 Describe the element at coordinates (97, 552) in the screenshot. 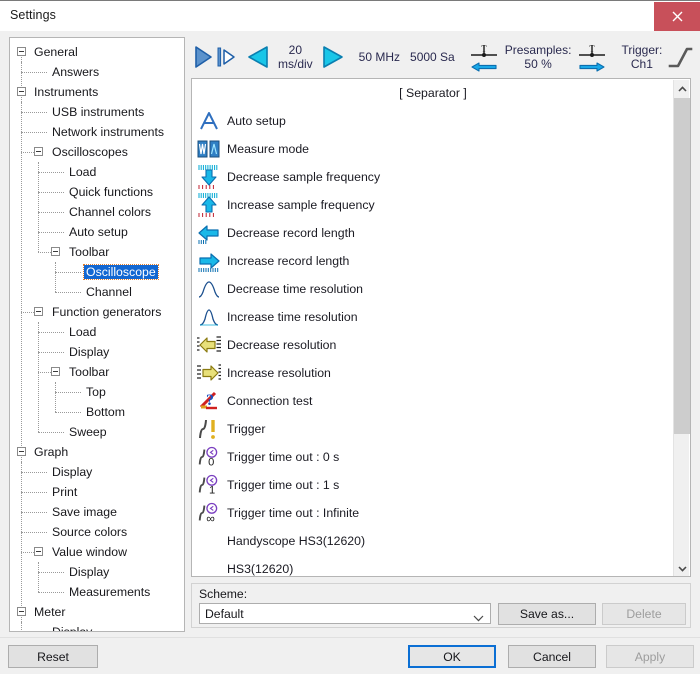

I see `tree-item-value-window: Value window` at that location.